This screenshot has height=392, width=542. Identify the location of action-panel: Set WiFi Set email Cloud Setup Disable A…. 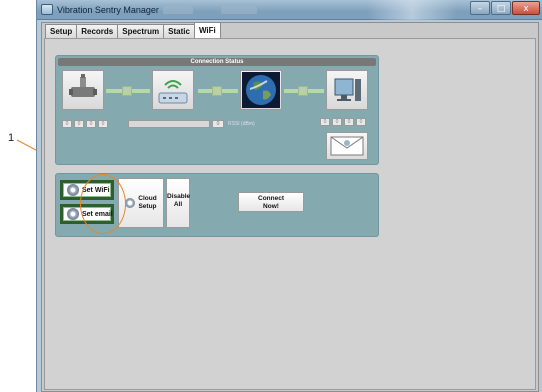
(217, 205).